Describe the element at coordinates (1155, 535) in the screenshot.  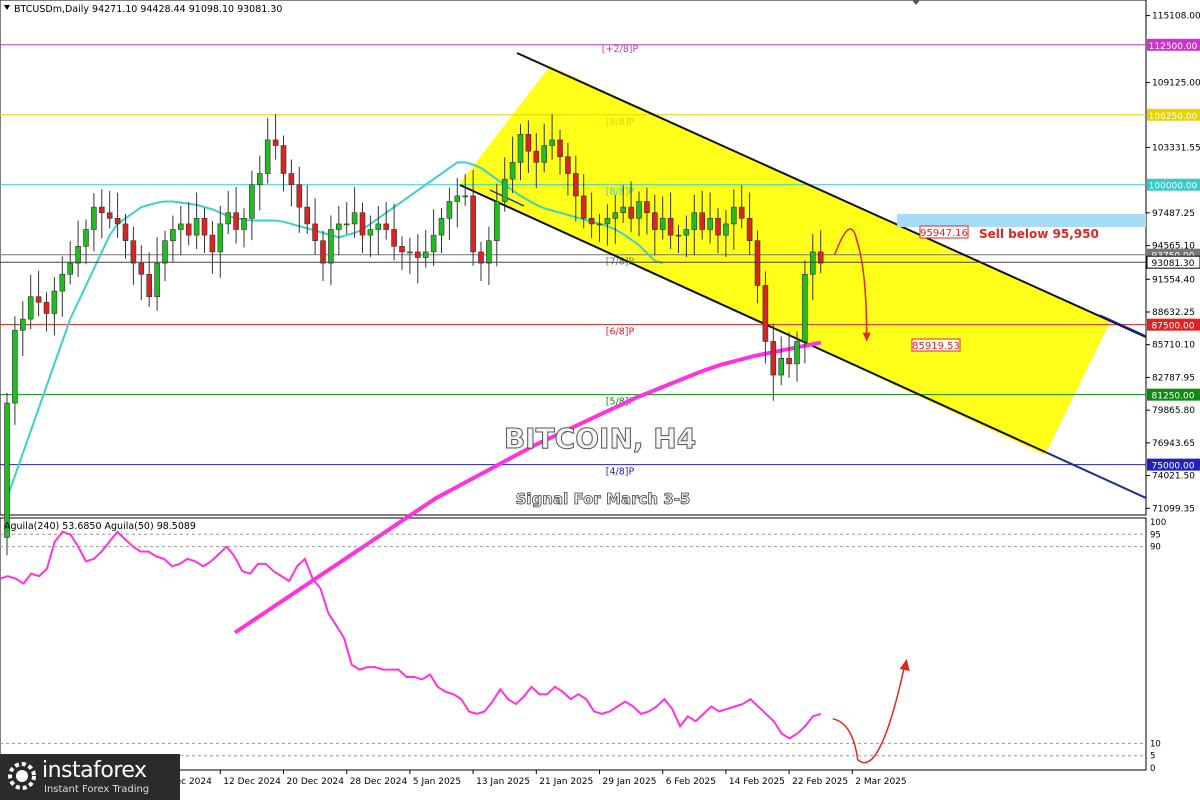
I see `osc-tick-label: 95` at that location.